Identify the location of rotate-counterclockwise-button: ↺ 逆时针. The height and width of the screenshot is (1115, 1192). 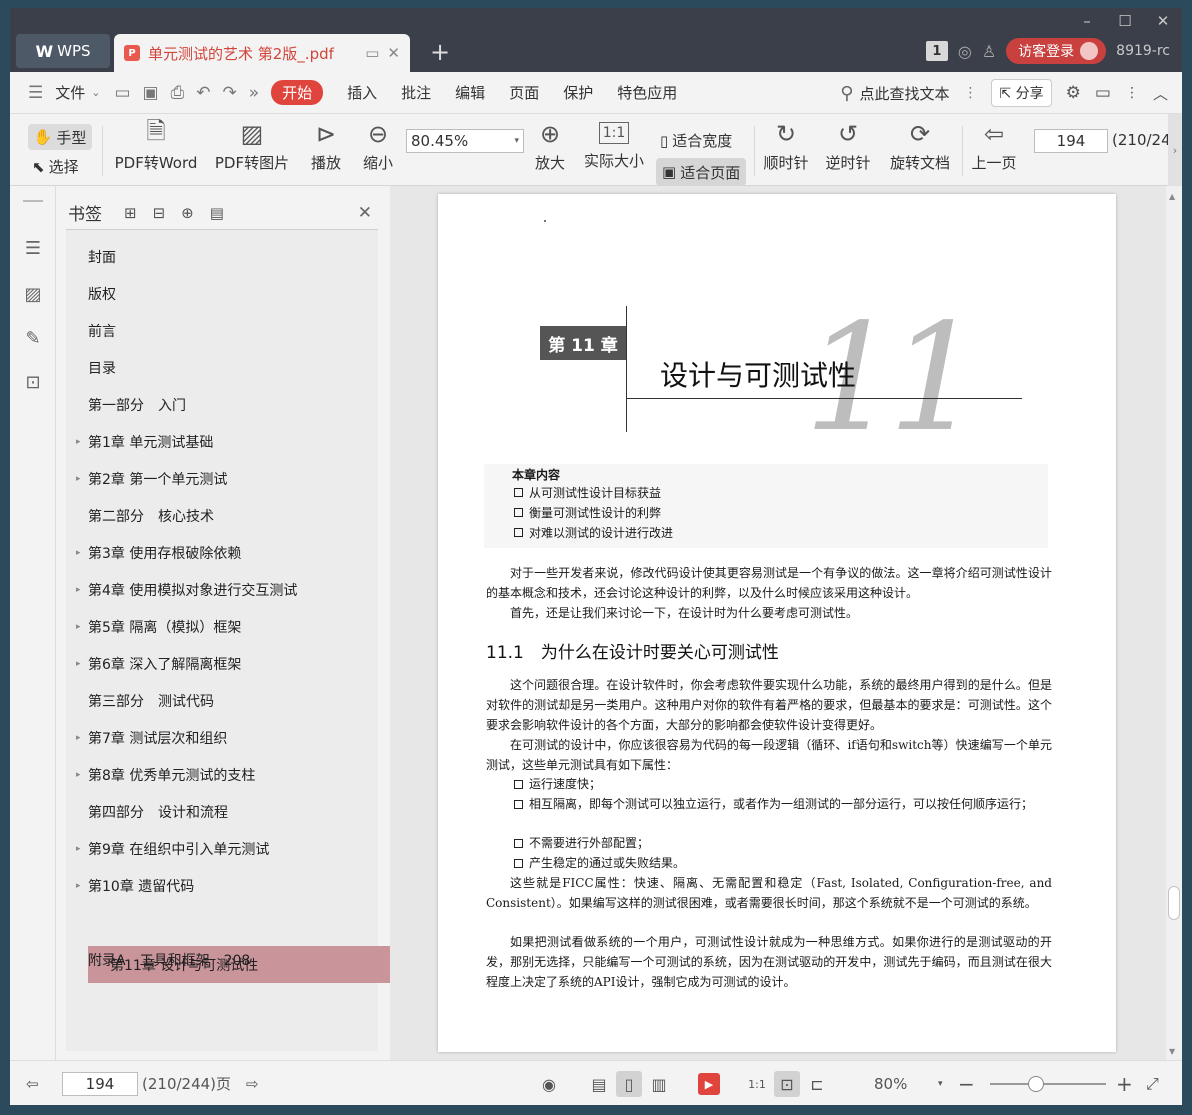
(848, 144).